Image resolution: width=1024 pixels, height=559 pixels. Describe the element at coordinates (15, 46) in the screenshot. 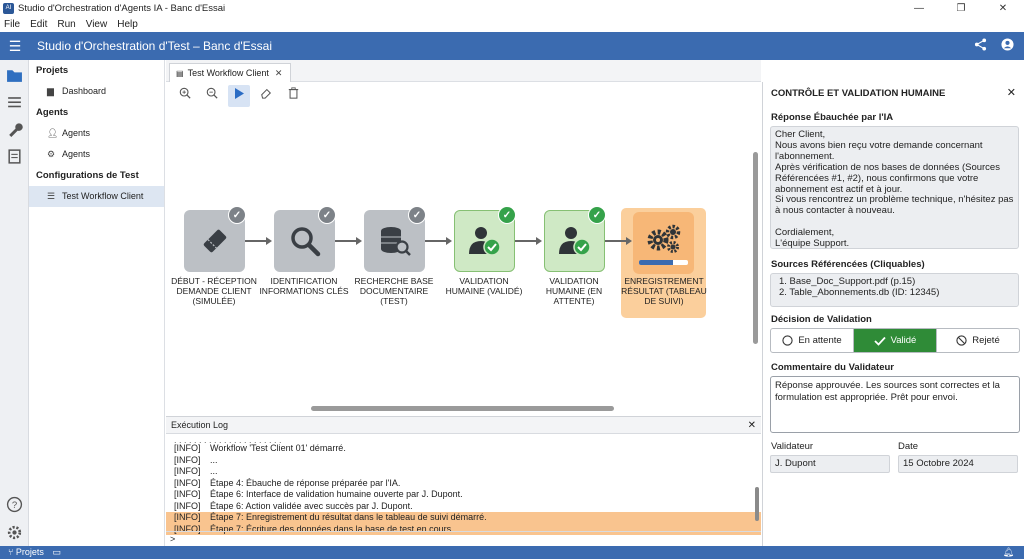

I see `hamburger-menu-icon: ☰` at that location.